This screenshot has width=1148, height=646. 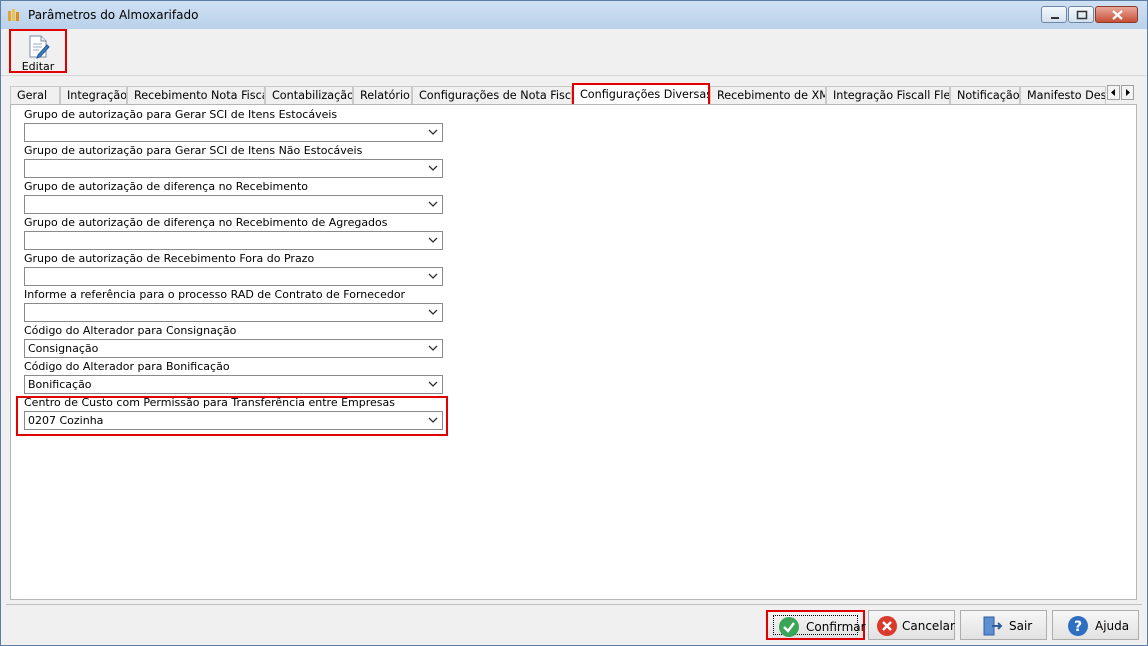 I want to click on select-alterador-bonificacao: Bonificação, so click(x=233, y=384).